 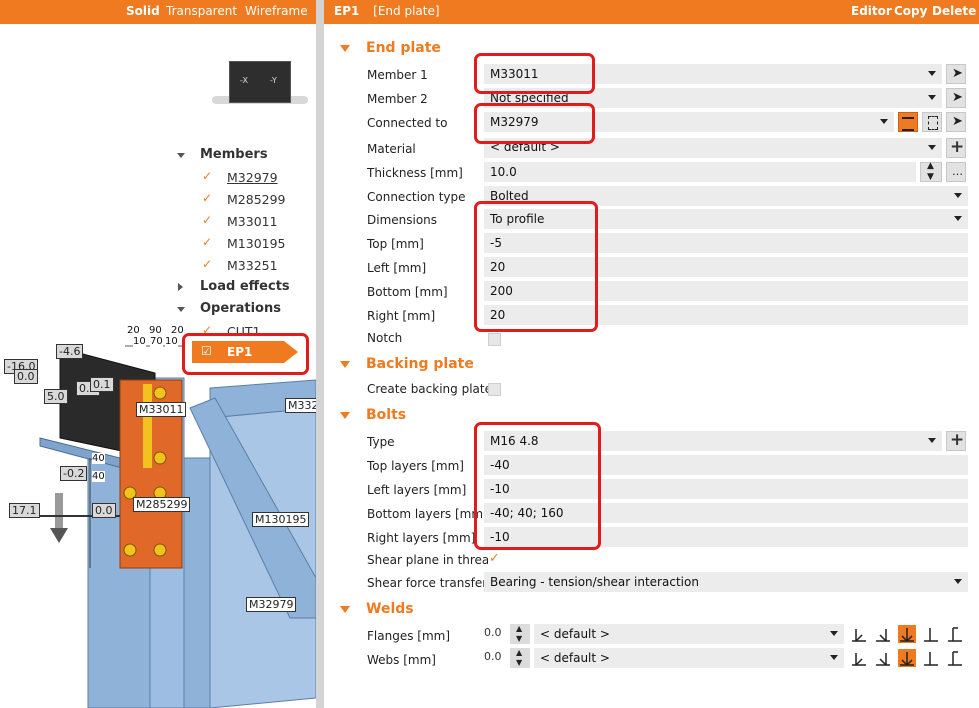 I want to click on load-value: 0.1, so click(x=102, y=384).